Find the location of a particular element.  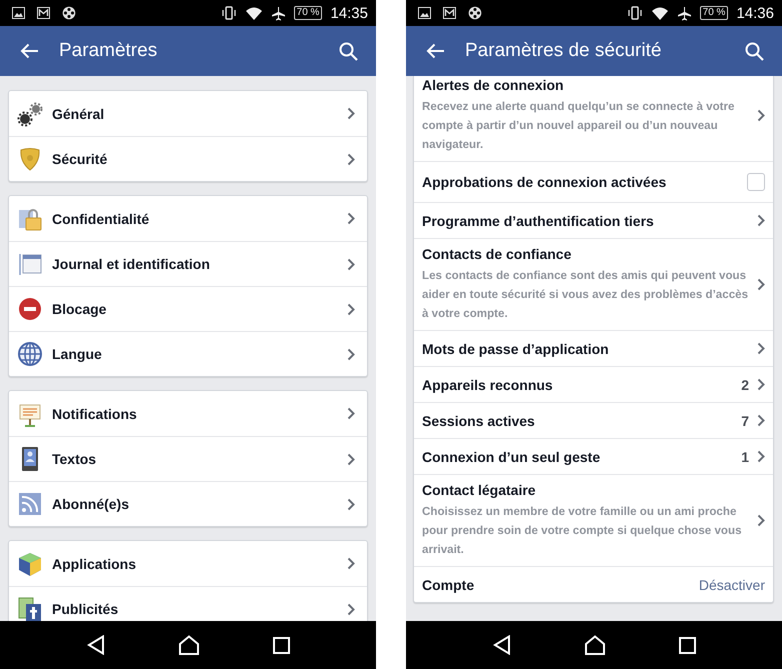

clock-time: 14:36 is located at coordinates (755, 13).